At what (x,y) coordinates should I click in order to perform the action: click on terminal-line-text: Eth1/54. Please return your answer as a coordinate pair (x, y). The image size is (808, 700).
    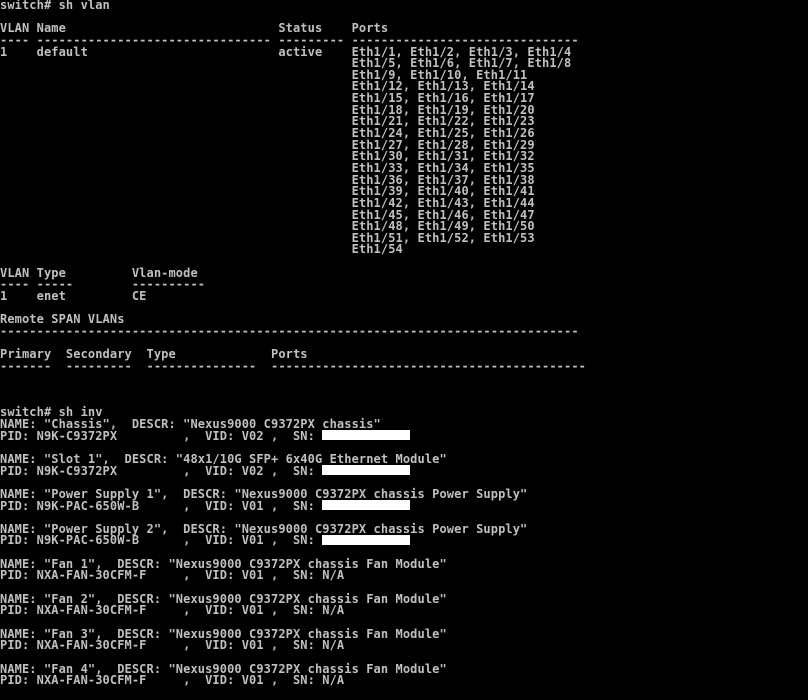
    Looking at the image, I should click on (201, 249).